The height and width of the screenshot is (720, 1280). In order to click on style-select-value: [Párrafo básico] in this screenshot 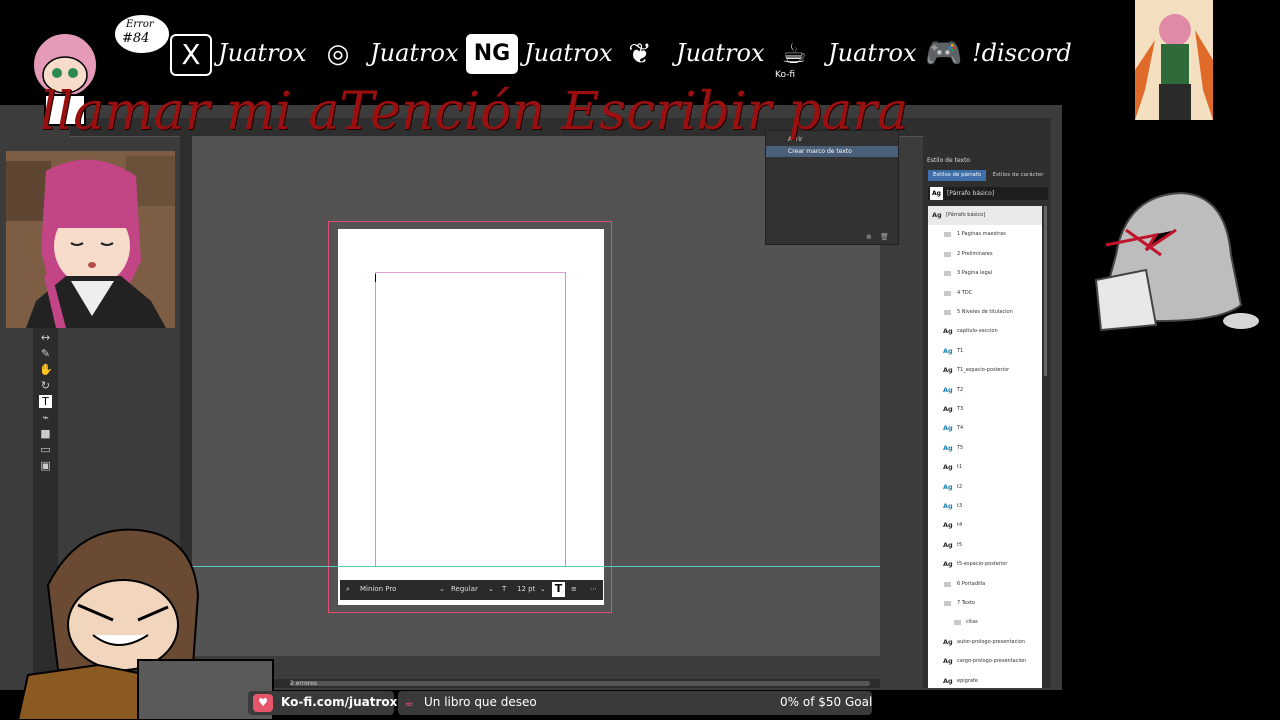, I will do `click(970, 193)`.